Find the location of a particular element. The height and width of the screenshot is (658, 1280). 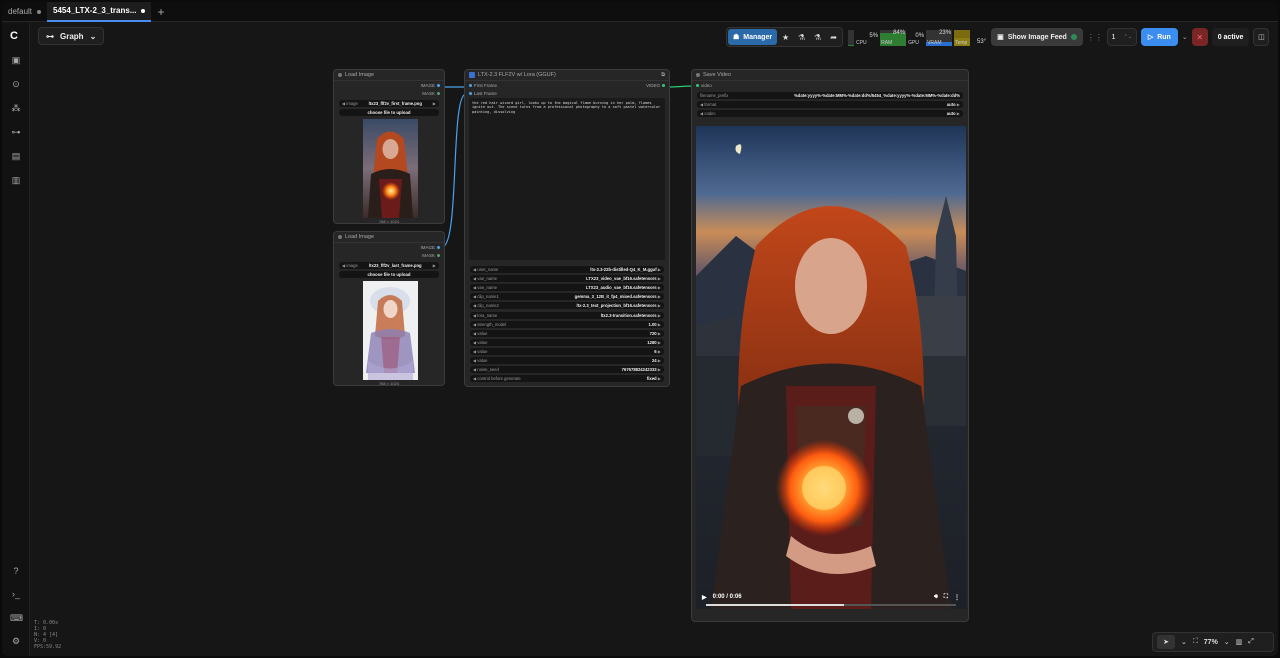

ltx-widget-value: ◀ value 720 ▶ is located at coordinates (567, 333).